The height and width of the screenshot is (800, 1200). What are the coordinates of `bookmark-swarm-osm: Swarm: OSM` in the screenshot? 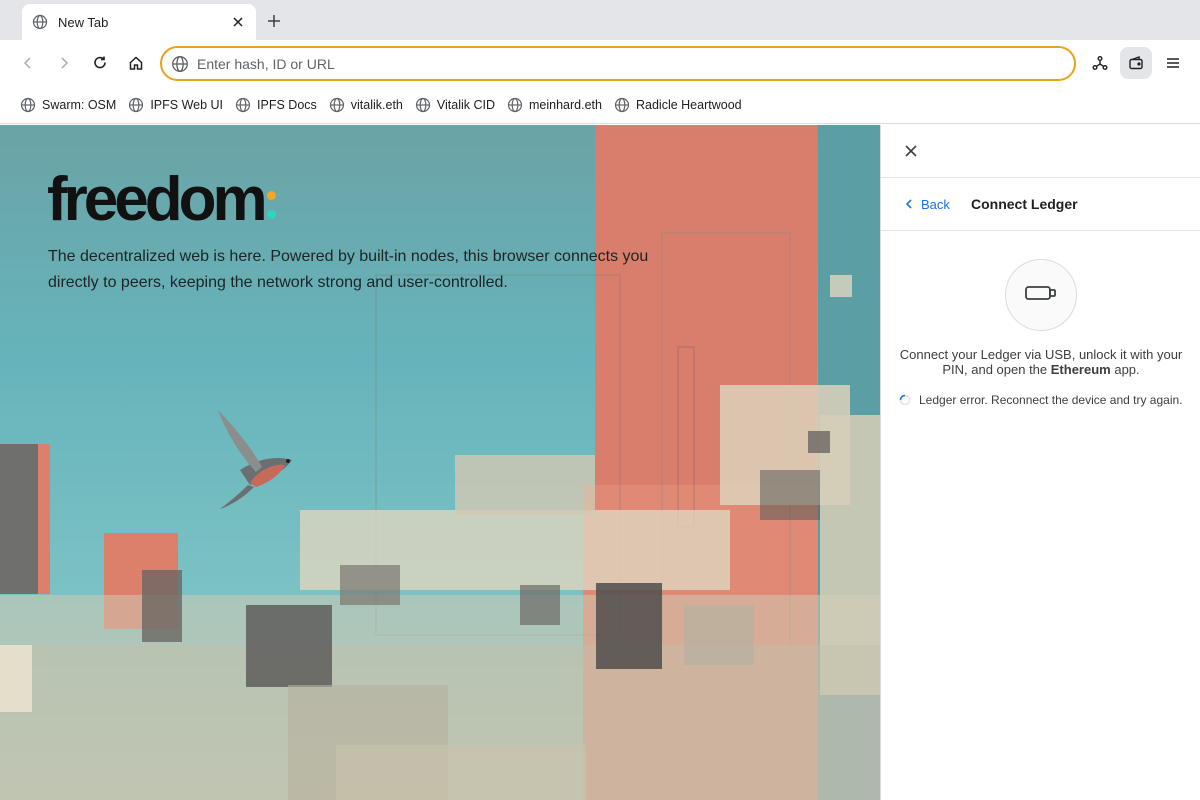 It's located at (68, 105).